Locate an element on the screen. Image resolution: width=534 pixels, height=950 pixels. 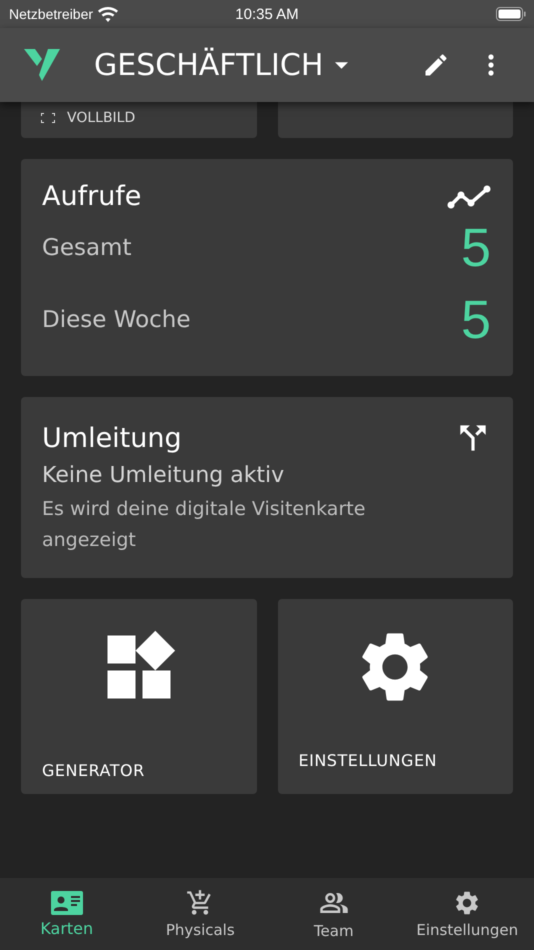
logo-icon is located at coordinates (42, 65).